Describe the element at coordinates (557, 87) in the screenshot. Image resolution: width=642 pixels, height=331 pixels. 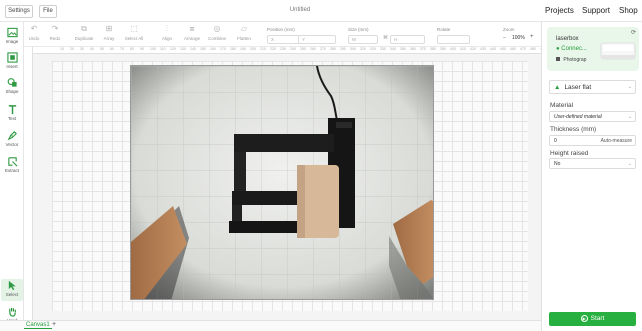
I see `laser-icon: ▲` at that location.